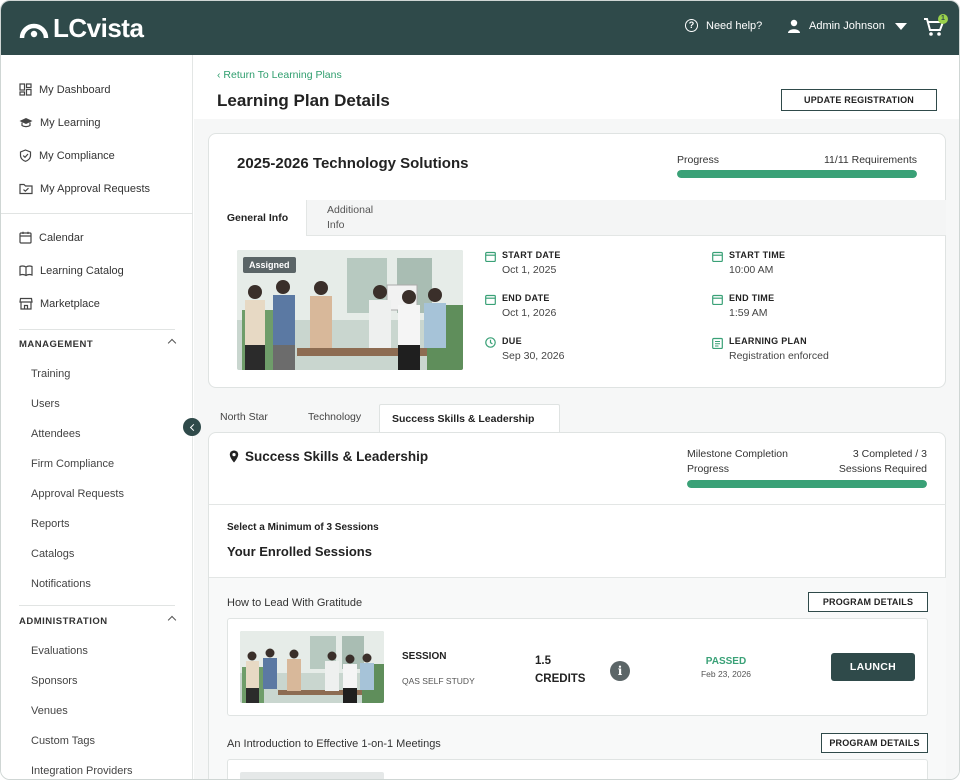  What do you see at coordinates (357, 218) in the screenshot?
I see `tab-additional-info: Additional Info` at bounding box center [357, 218].